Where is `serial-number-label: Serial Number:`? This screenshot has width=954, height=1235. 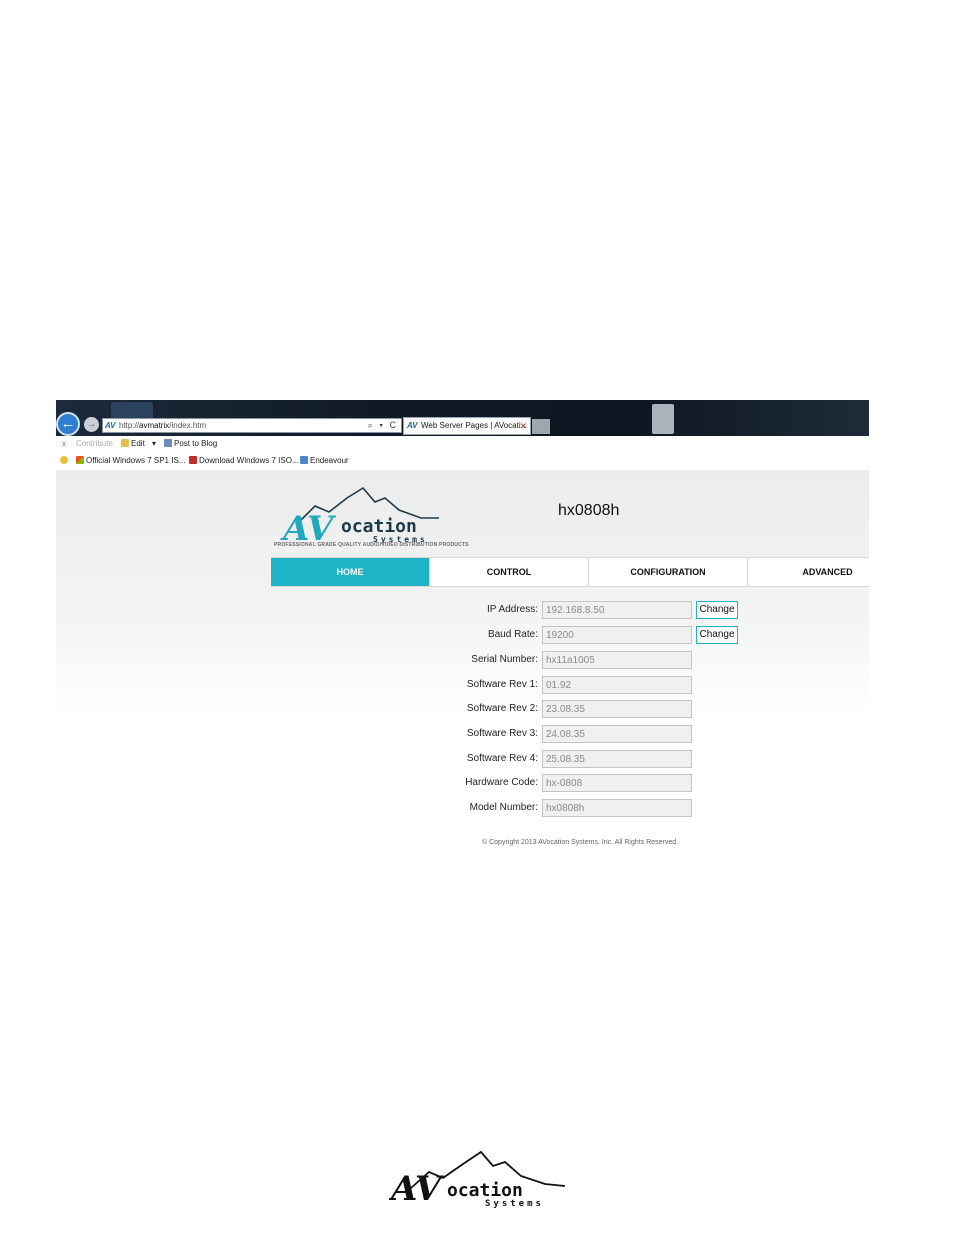 serial-number-label: Serial Number: is located at coordinates (504, 659).